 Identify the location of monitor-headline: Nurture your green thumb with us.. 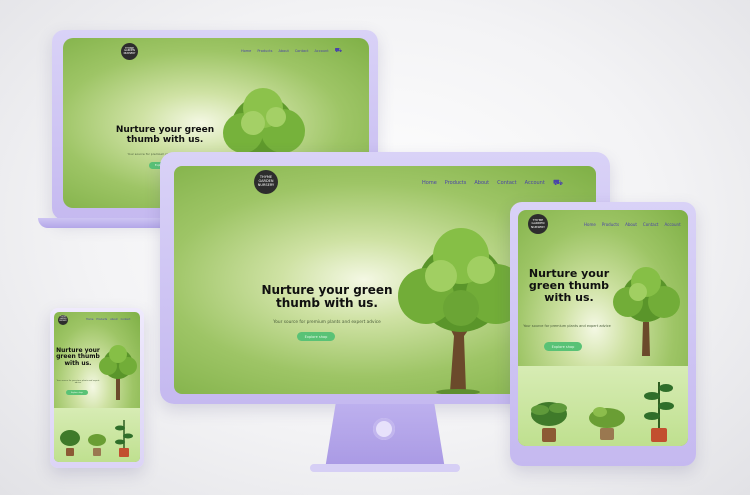
(327, 296).